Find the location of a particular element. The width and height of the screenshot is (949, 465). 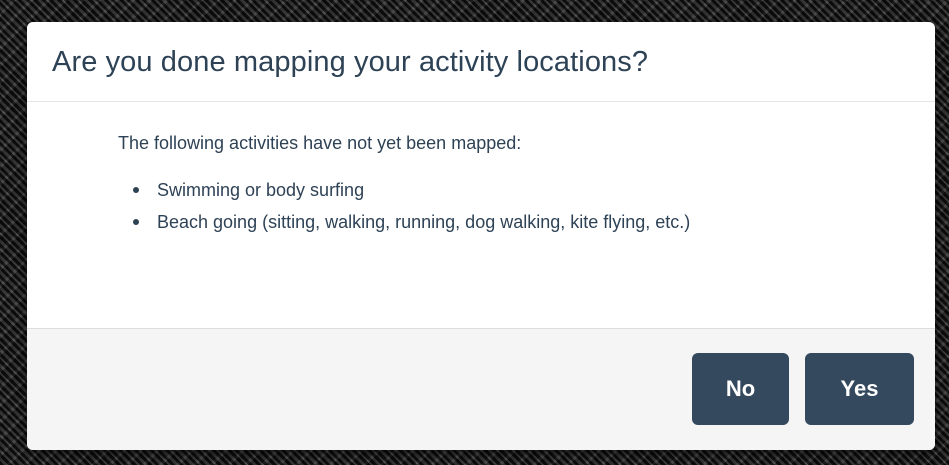

list-item: Swimming or body surfing is located at coordinates (404, 195).